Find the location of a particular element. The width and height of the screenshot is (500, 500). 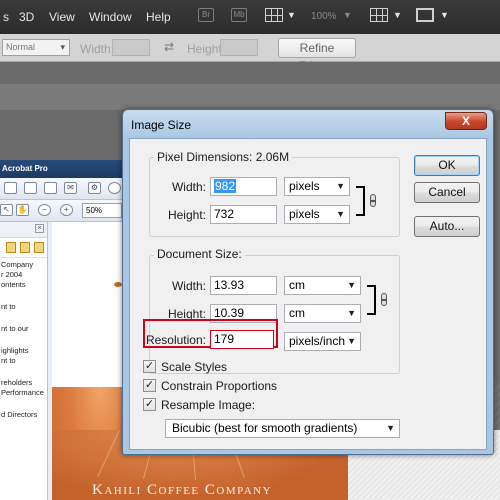

pixel-height-unit-select: pixels ▼ is located at coordinates (317, 214).